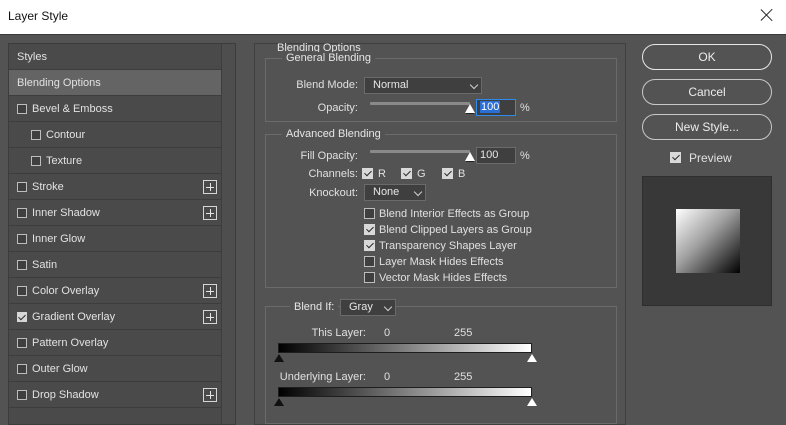 This screenshot has width=786, height=425. I want to click on underlying-layer-white-slider, so click(532, 402).